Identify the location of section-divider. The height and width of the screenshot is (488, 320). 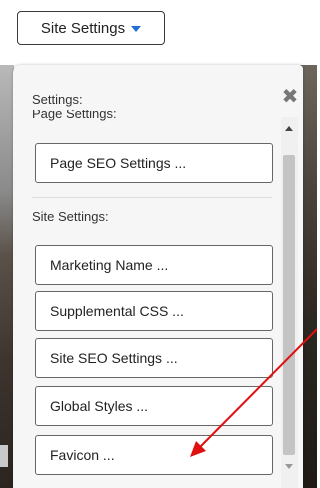
(152, 197).